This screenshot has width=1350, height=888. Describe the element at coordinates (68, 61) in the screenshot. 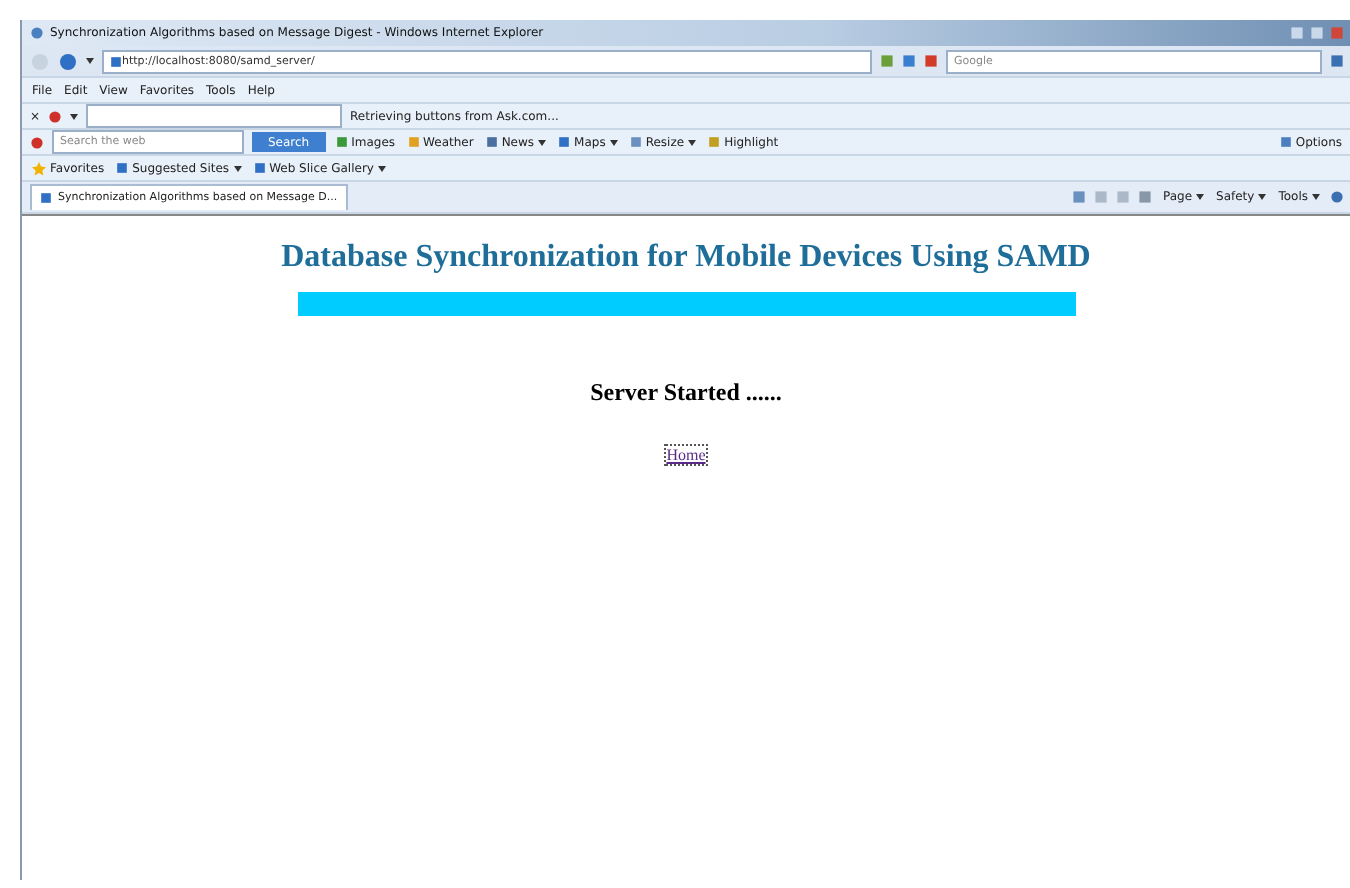

I see `forward-button-icon` at that location.